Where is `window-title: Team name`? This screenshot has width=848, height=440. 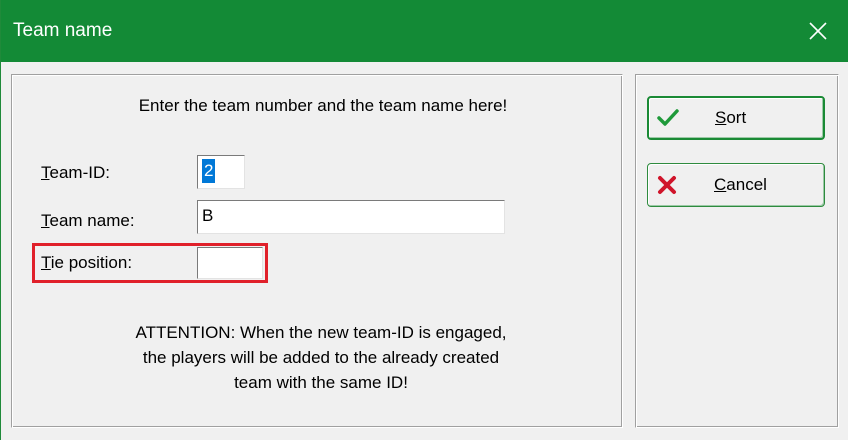 window-title: Team name is located at coordinates (63, 30).